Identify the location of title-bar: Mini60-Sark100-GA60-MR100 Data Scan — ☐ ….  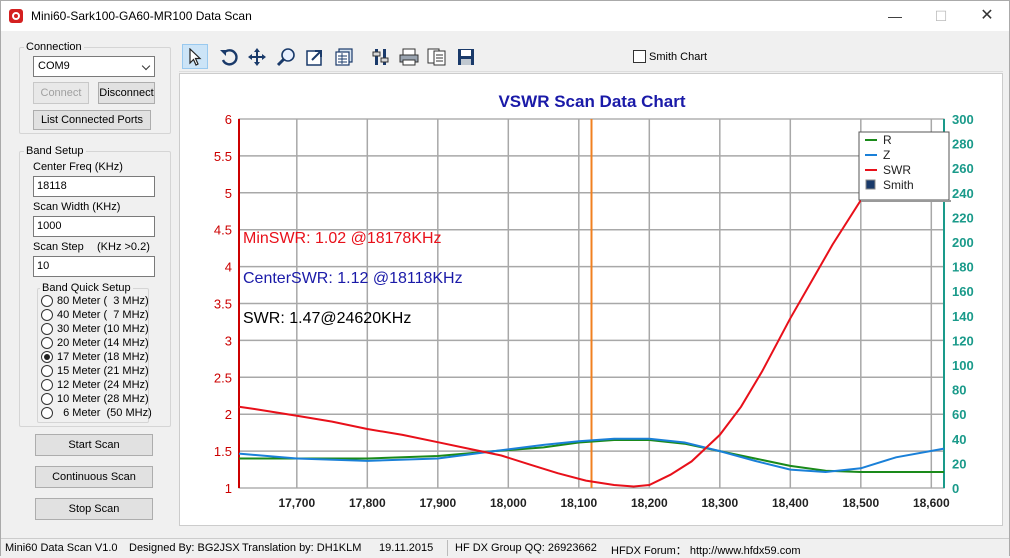
(505, 16).